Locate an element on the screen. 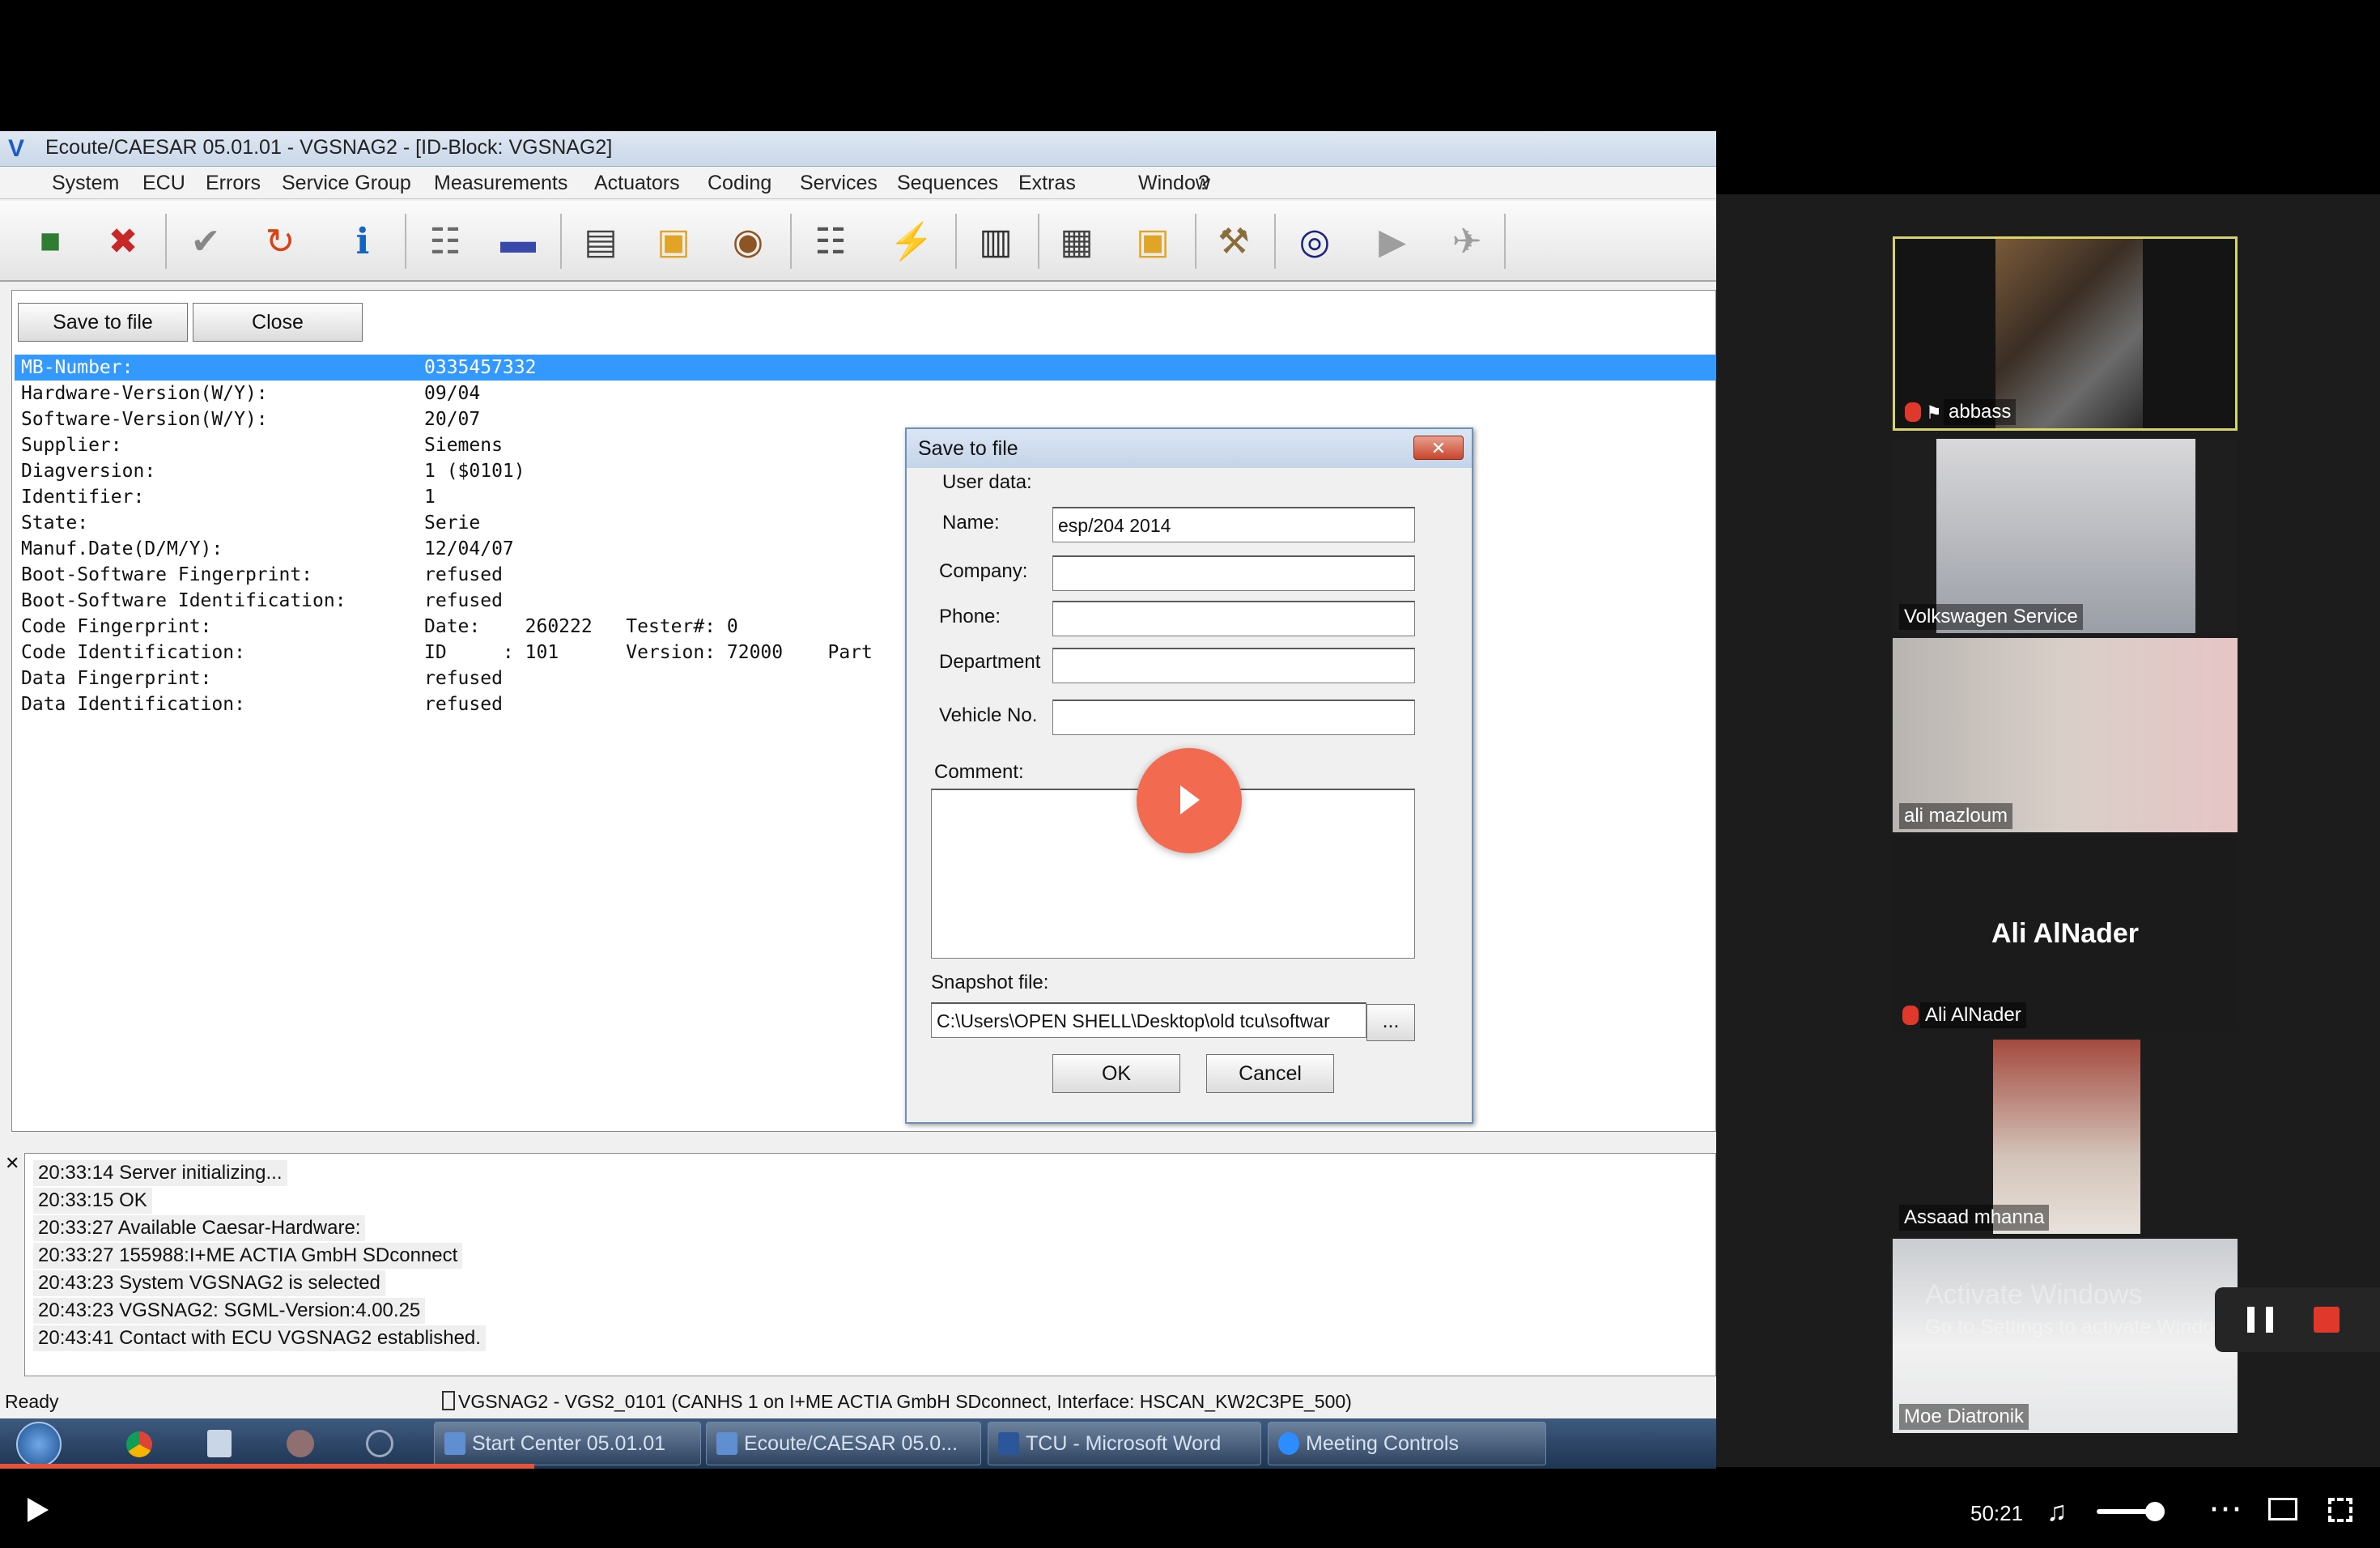  connector-icon: ▶ is located at coordinates (1392, 241).